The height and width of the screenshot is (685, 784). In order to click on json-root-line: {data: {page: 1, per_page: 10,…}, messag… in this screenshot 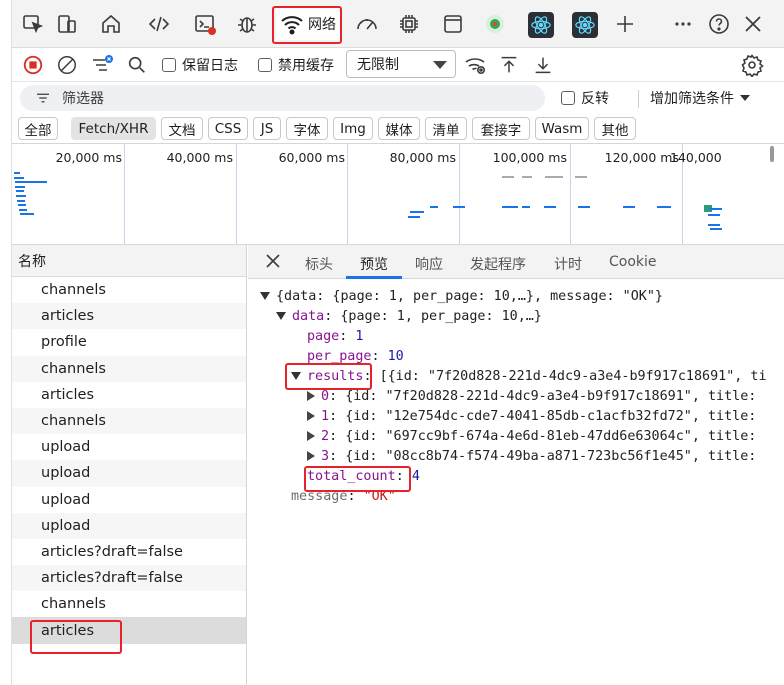, I will do `click(461, 297)`.